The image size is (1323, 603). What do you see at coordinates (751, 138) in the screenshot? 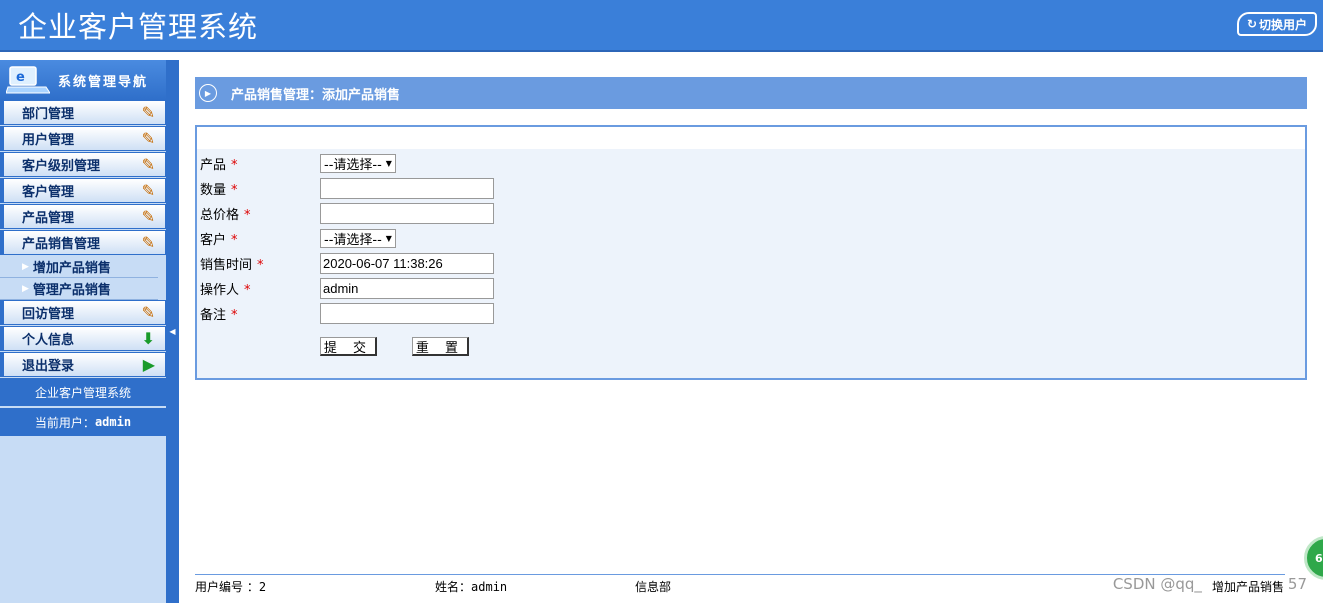
I see `form-spacer` at bounding box center [751, 138].